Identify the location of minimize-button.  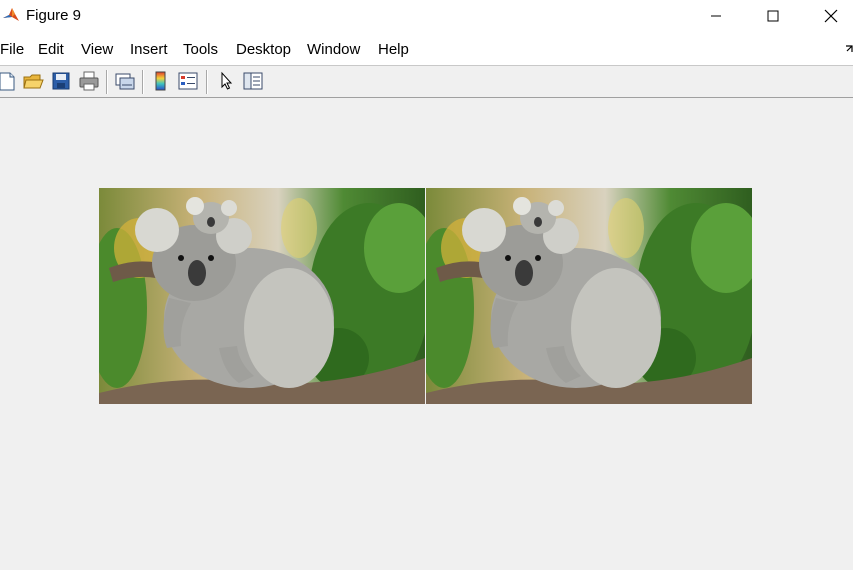
(716, 16).